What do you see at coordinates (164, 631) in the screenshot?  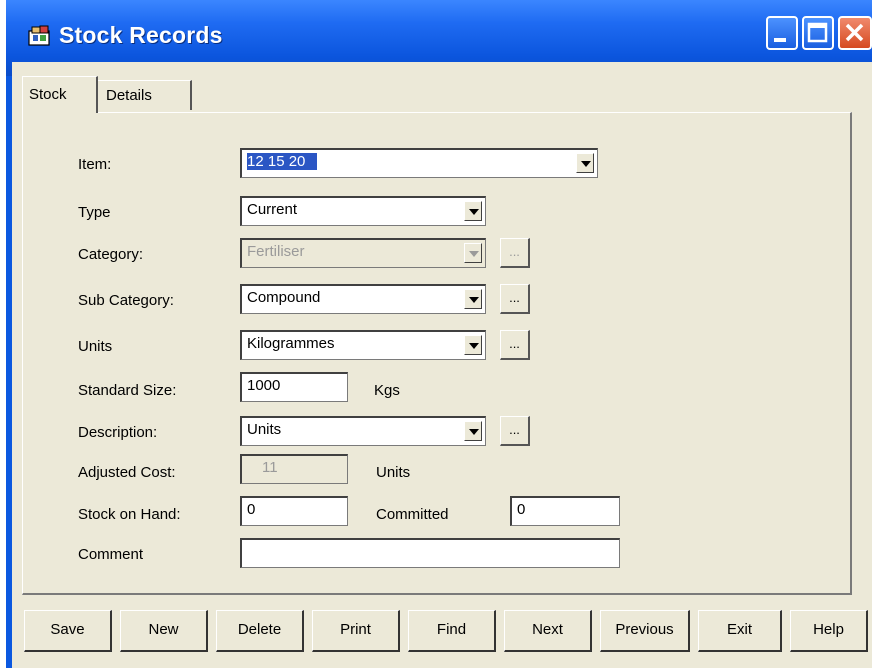 I see `new-button: New` at bounding box center [164, 631].